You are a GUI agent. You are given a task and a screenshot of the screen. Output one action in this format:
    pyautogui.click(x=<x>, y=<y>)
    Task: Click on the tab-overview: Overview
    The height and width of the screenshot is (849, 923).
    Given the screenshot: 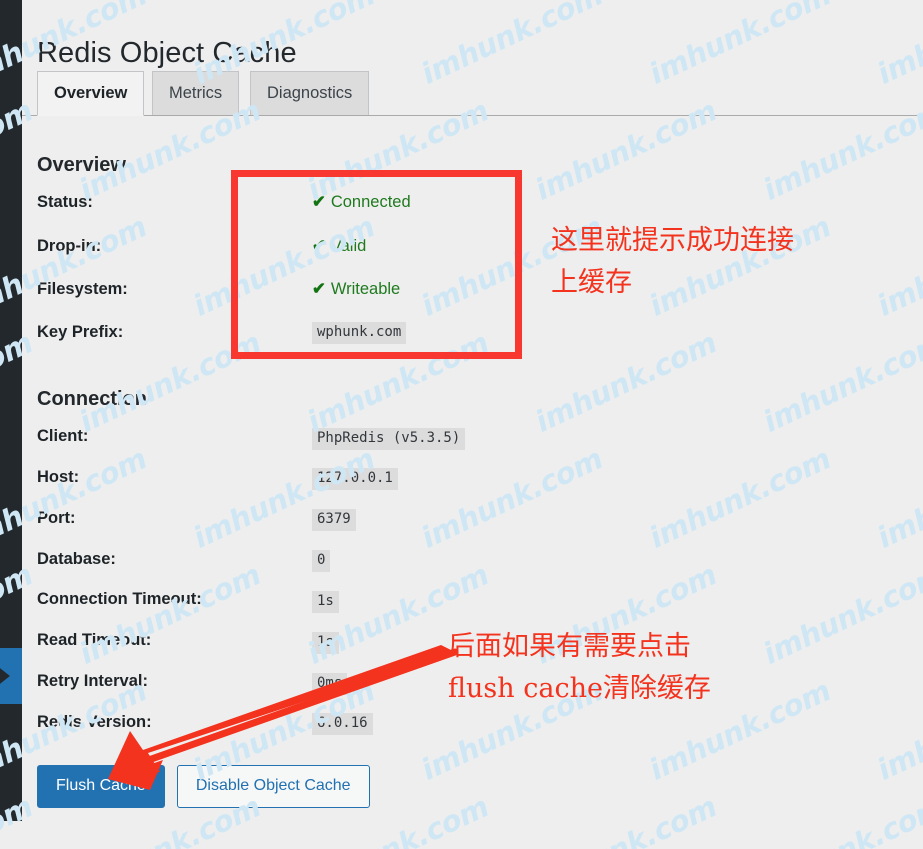 What is the action you would take?
    pyautogui.click(x=91, y=93)
    